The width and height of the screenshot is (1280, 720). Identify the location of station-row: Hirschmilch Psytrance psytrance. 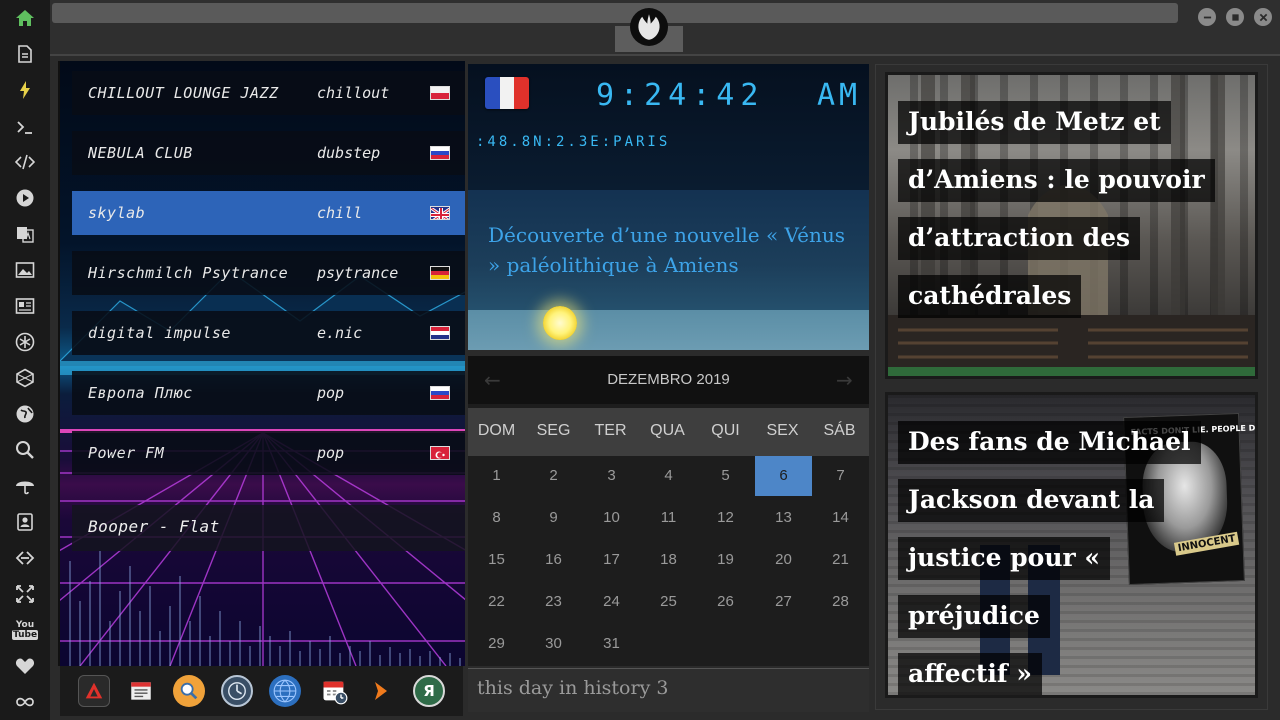
(268, 273).